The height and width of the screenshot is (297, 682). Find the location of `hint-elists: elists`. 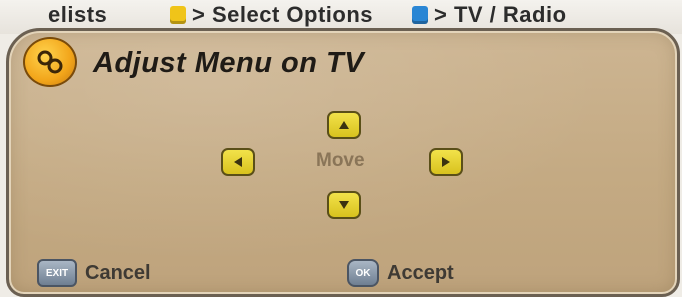

hint-elists: elists is located at coordinates (77, 15).